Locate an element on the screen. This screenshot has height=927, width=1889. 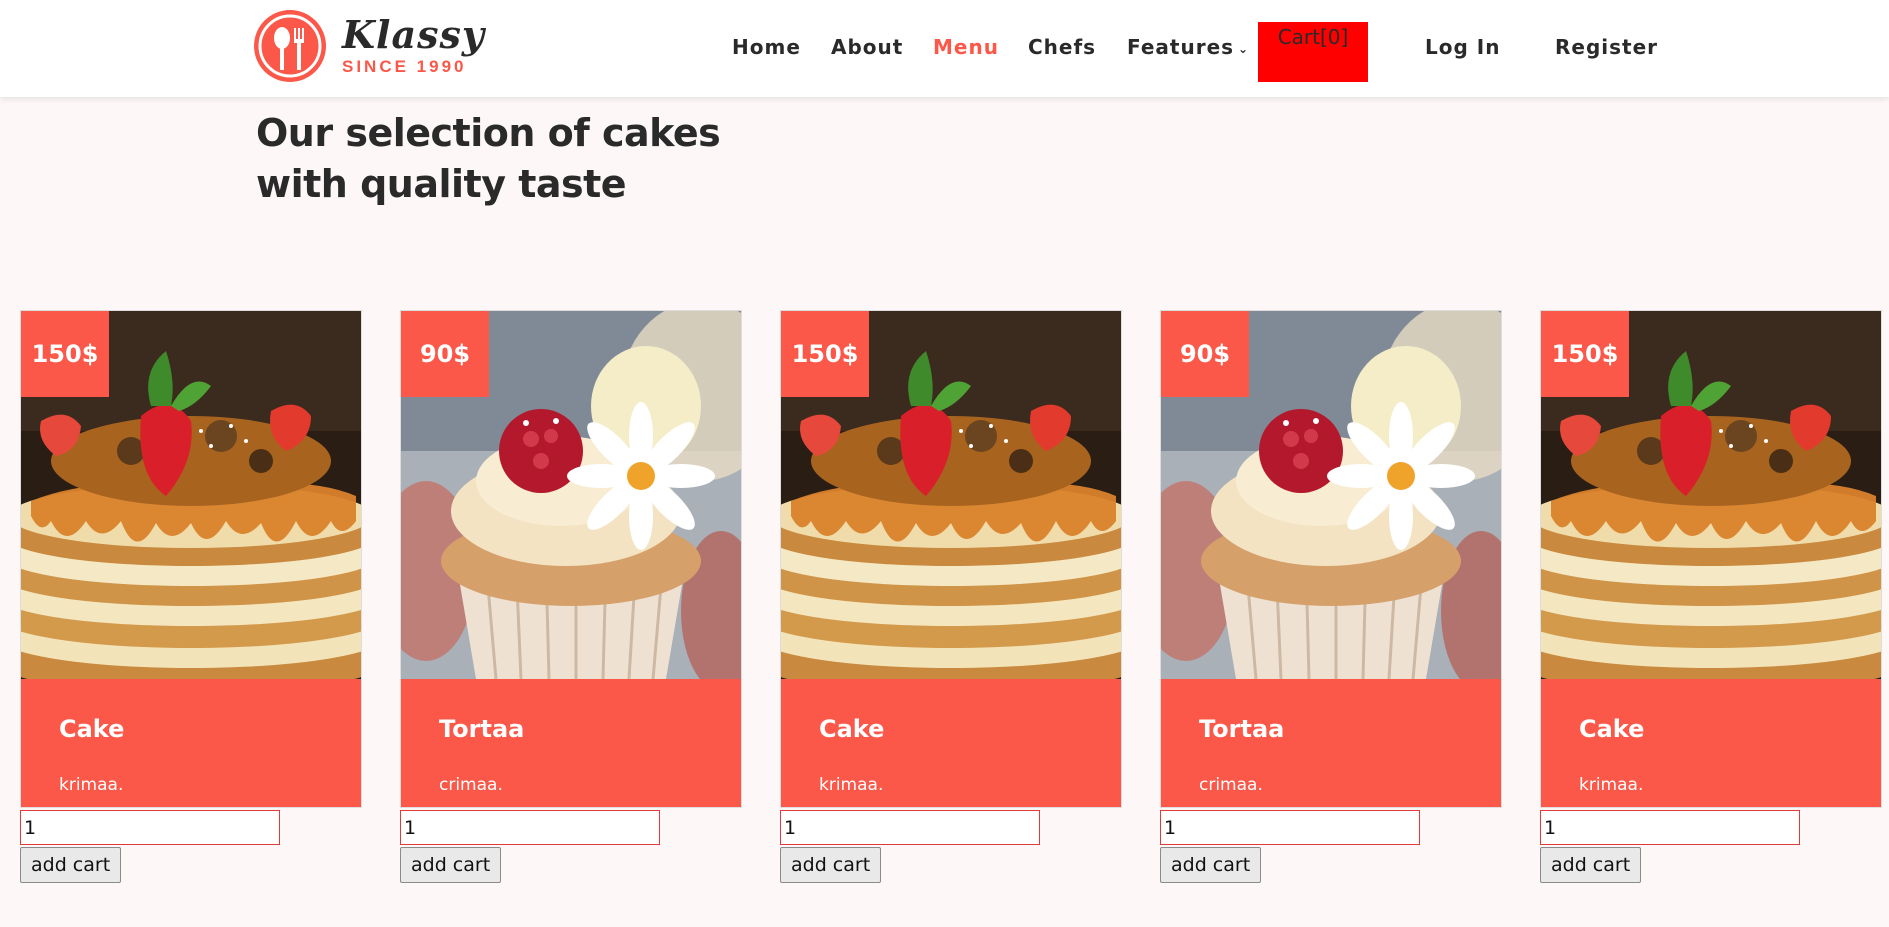
nav-features: Features ⌄ is located at coordinates (1188, 48).